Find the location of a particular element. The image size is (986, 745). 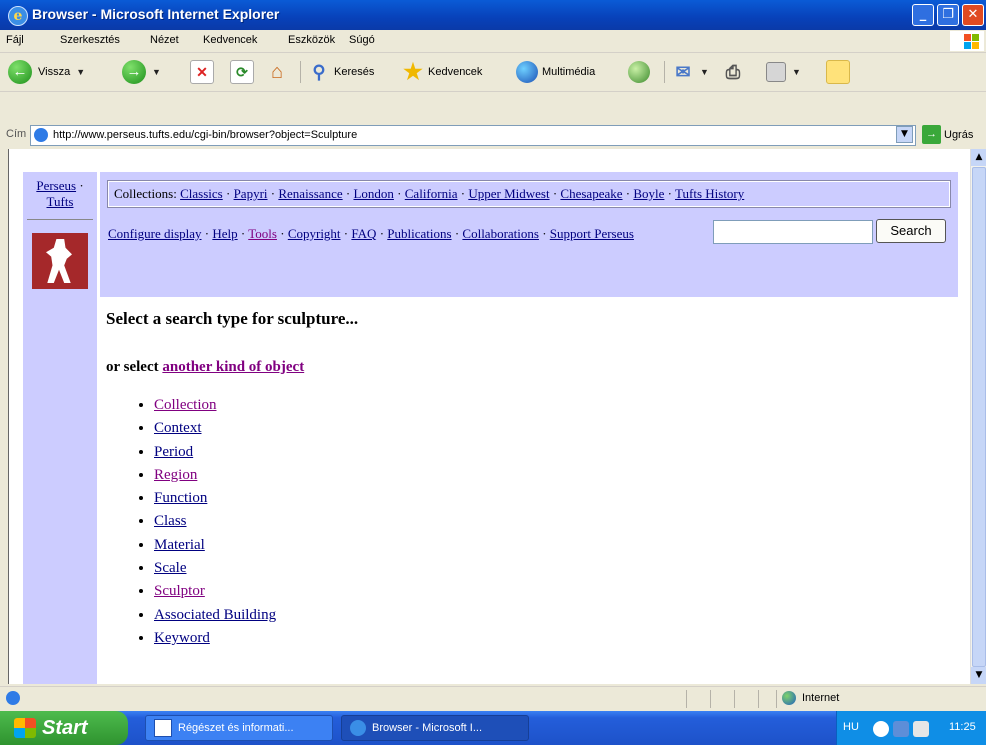

scroll-down-button: ▼ is located at coordinates (978, 675).